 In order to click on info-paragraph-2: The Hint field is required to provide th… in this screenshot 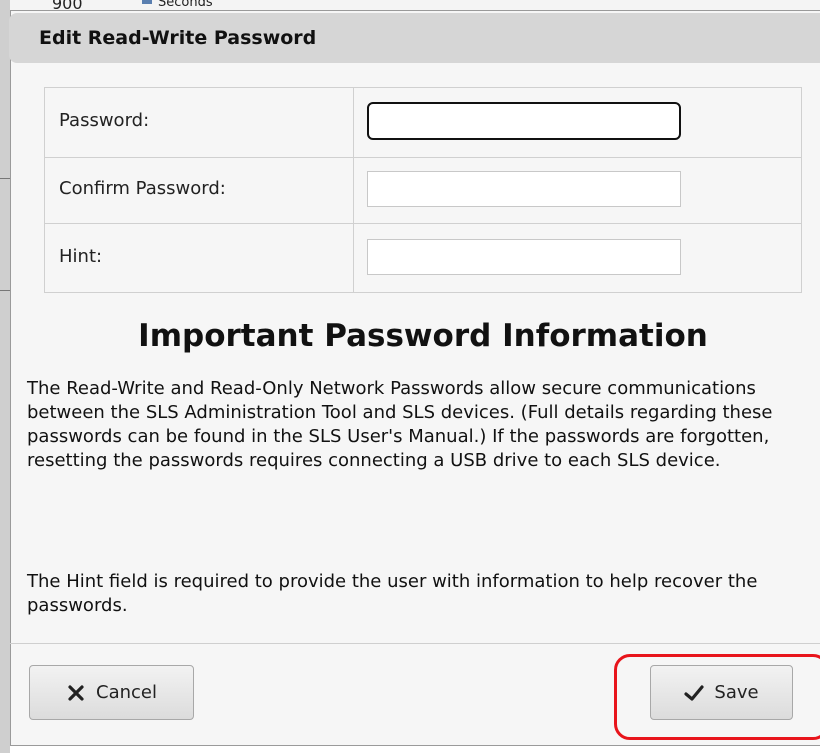, I will do `click(392, 593)`.